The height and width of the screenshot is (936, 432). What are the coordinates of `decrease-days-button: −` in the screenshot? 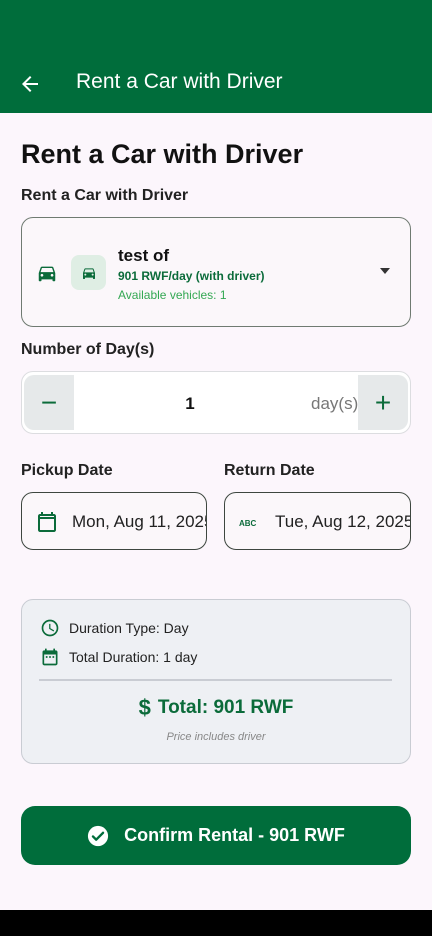 It's located at (49, 402).